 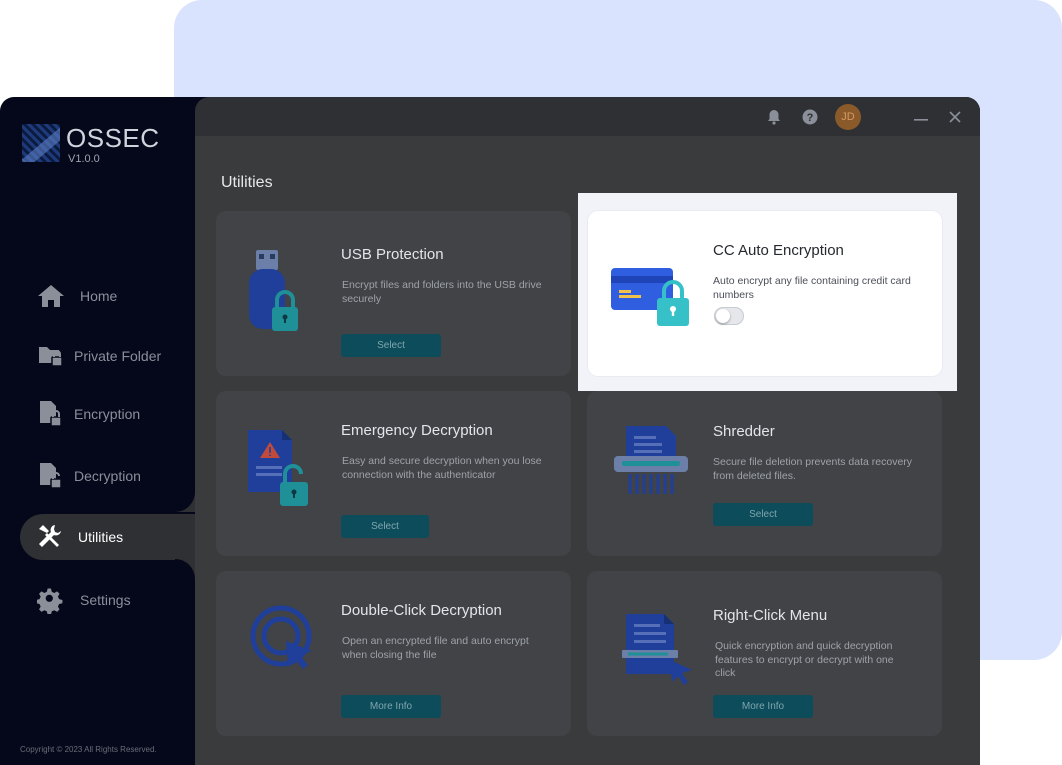 What do you see at coordinates (107, 476) in the screenshot?
I see `sidebar-item-label: Decryption` at bounding box center [107, 476].